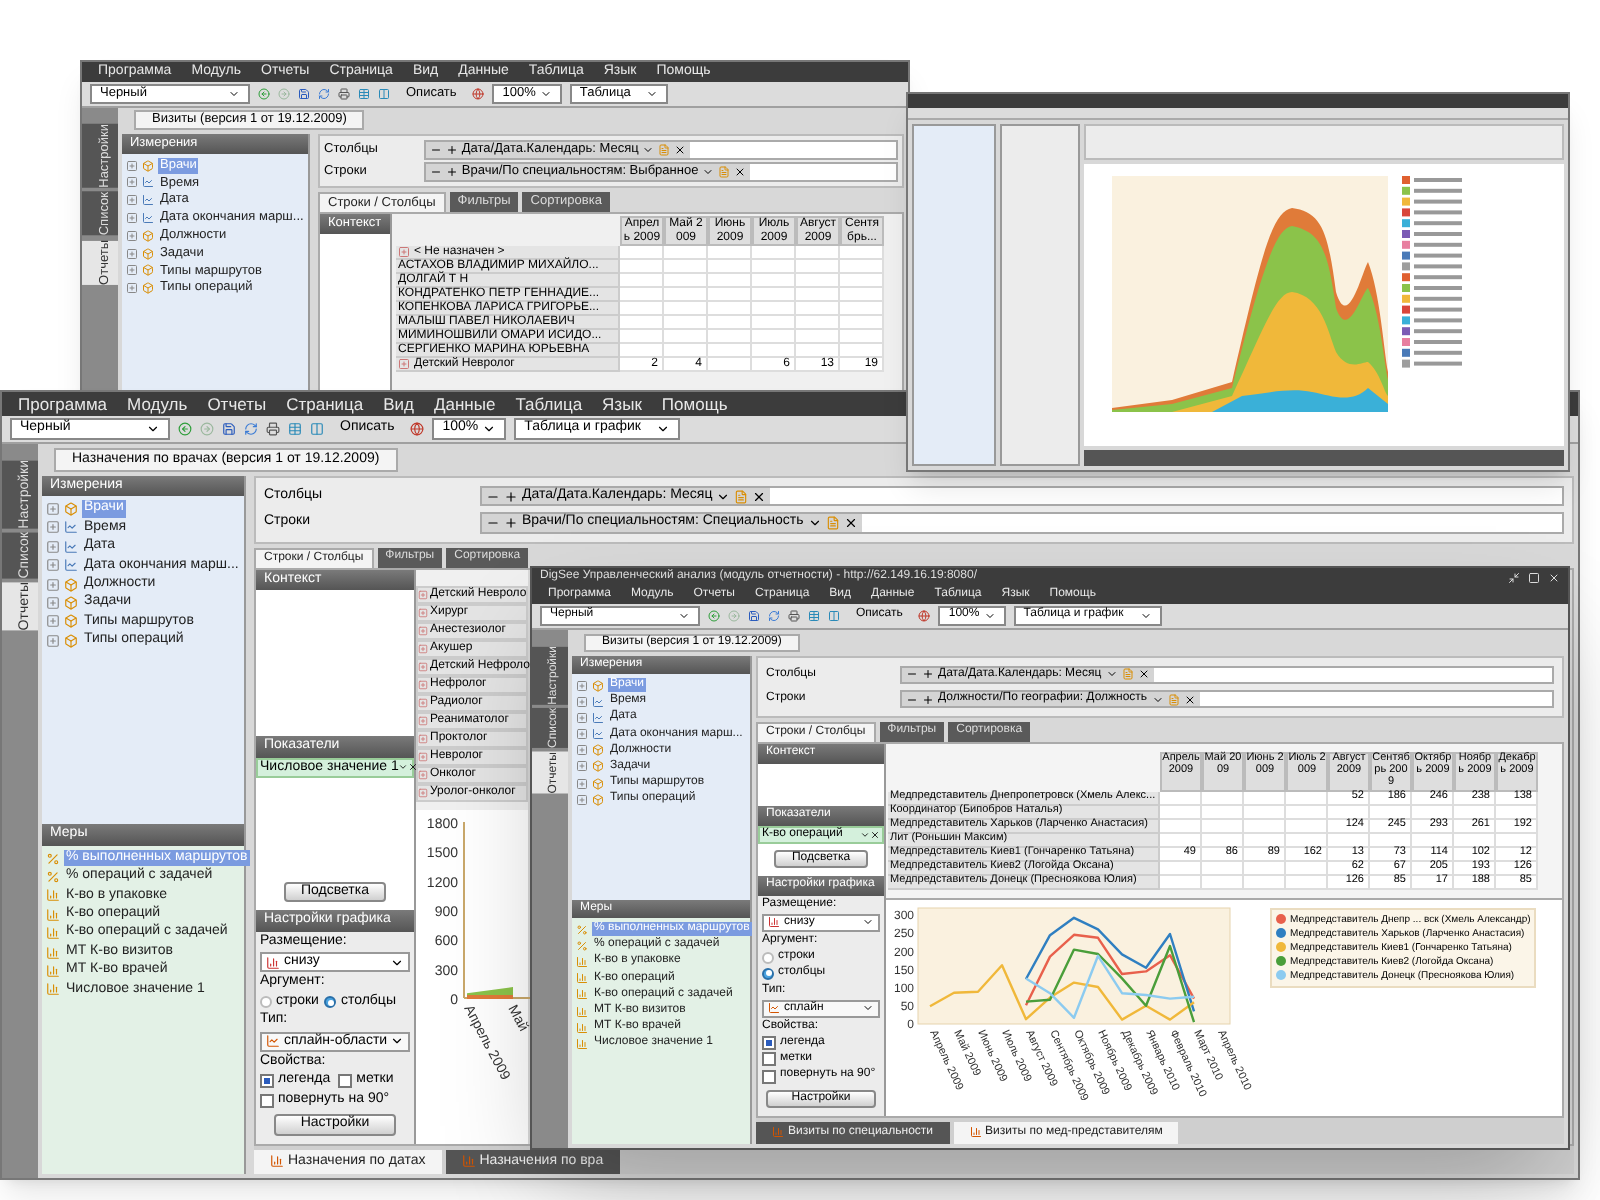 The height and width of the screenshot is (1200, 1600). Describe the element at coordinates (622, 404) in the screenshot. I see `menu-item: Язык` at that location.